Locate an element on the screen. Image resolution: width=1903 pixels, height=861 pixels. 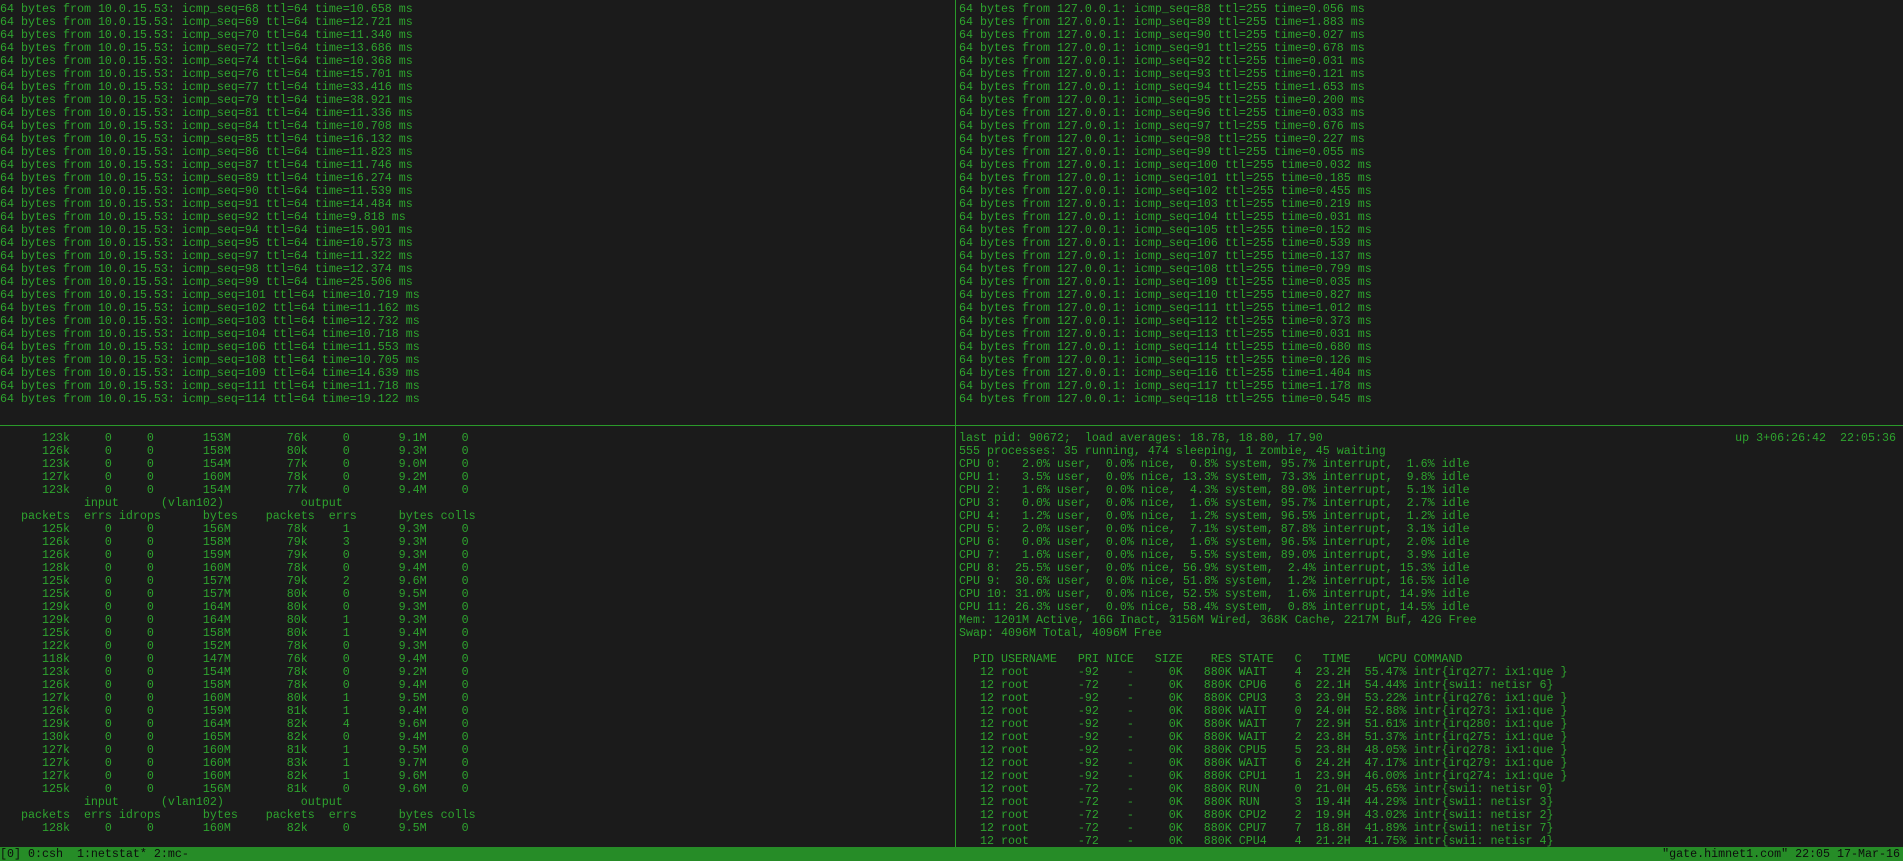
ping-time: 10.718 is located at coordinates (377, 334).